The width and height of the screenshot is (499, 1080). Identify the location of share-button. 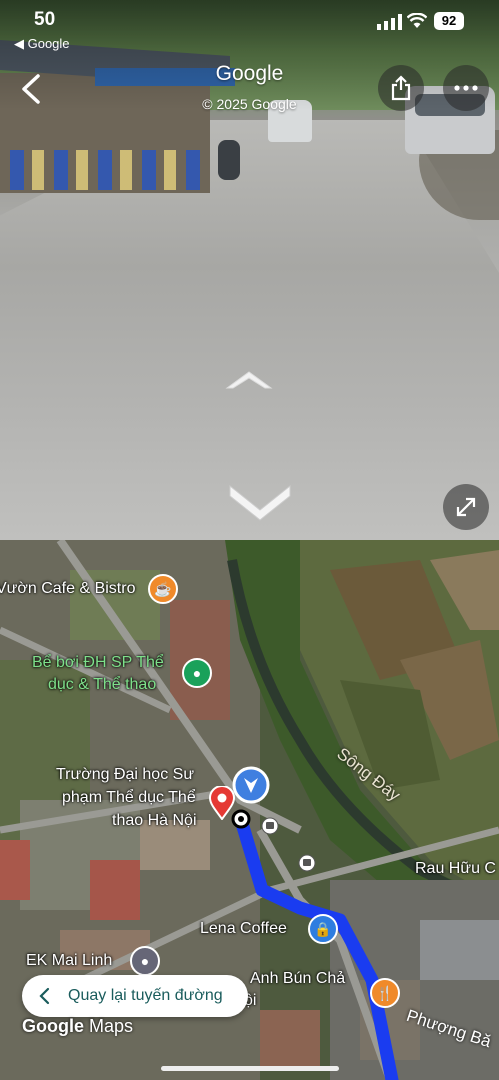
(401, 88).